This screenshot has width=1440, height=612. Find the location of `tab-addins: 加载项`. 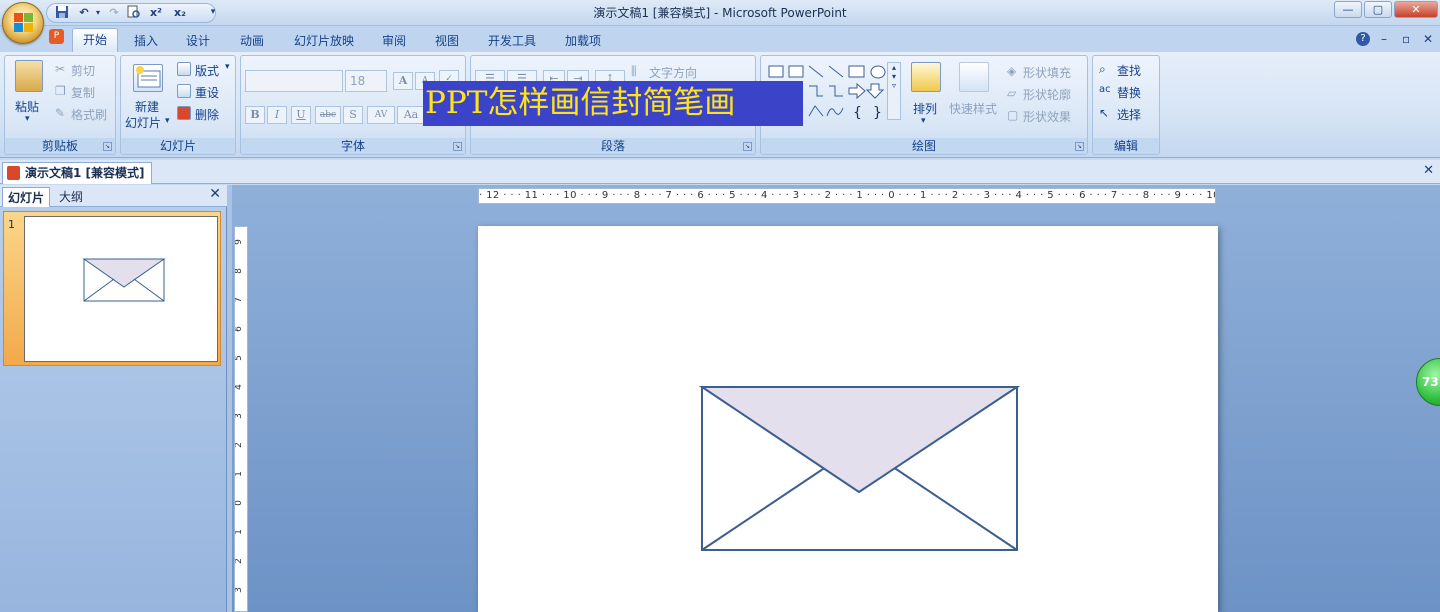

tab-addins: 加载项 is located at coordinates (583, 41).